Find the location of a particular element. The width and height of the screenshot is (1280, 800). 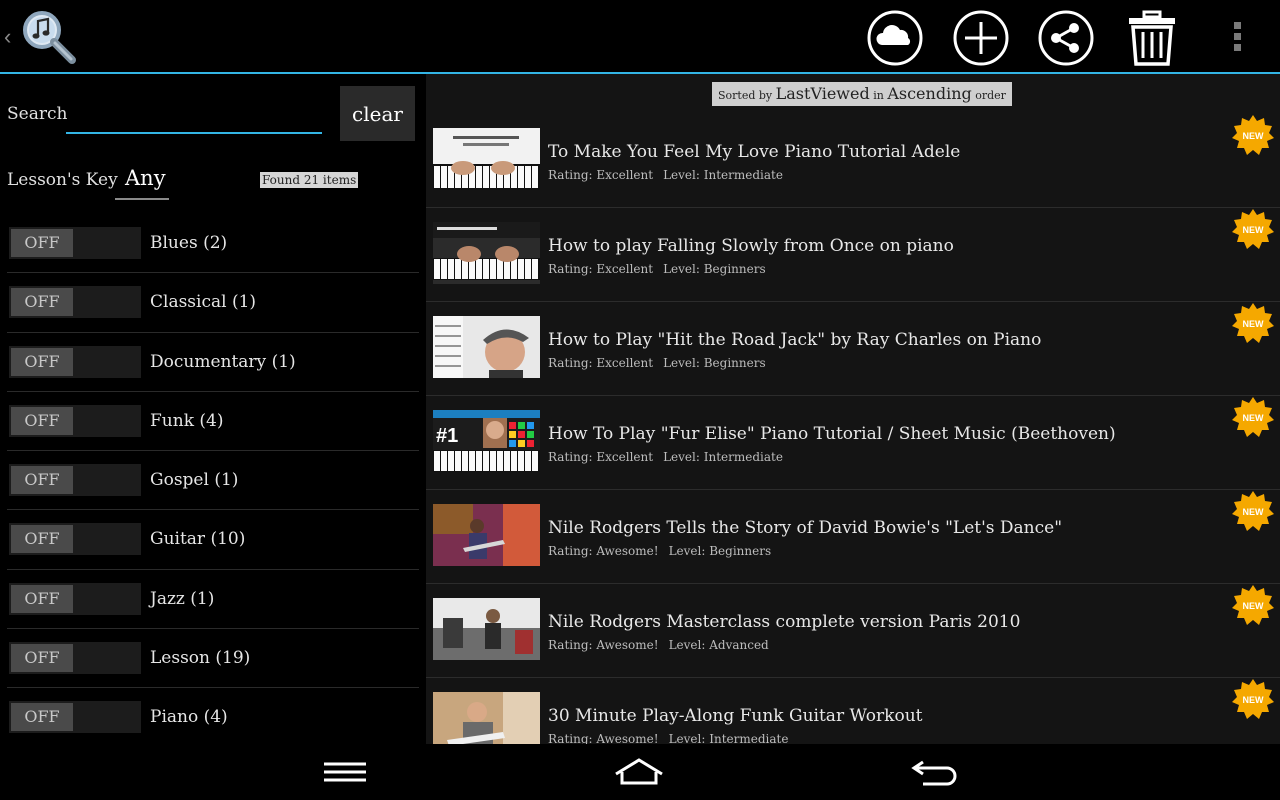

guitarist-stage-thumbnail is located at coordinates (486, 535).